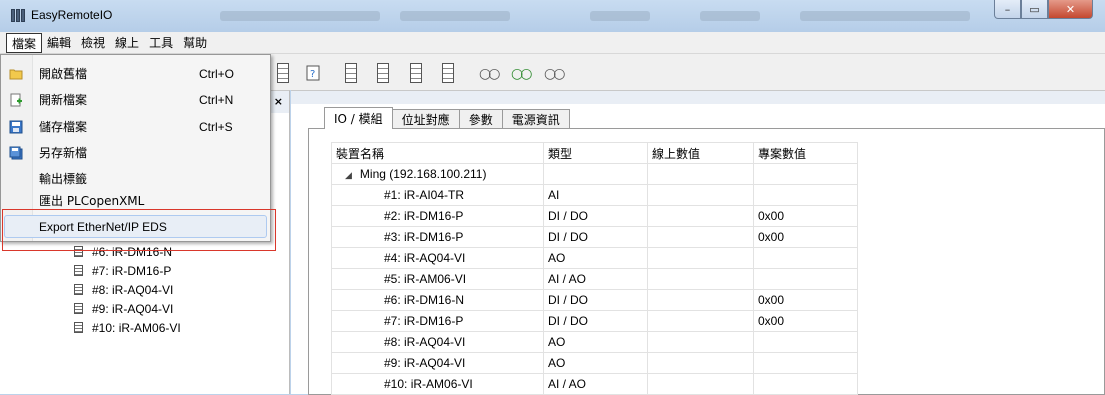 The height and width of the screenshot is (395, 1105). What do you see at coordinates (805, 153) in the screenshot?
I see `col-project-value: 專案數值` at bounding box center [805, 153].